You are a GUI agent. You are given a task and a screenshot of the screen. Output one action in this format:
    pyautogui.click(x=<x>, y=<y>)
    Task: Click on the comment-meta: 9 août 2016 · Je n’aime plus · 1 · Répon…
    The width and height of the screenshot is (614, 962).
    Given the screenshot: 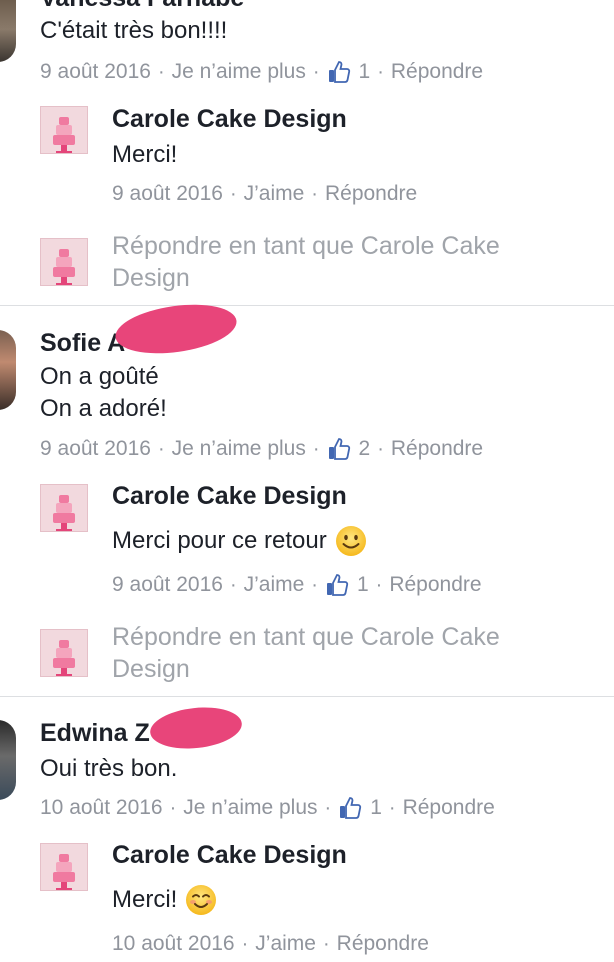 What is the action you would take?
    pyautogui.click(x=261, y=72)
    